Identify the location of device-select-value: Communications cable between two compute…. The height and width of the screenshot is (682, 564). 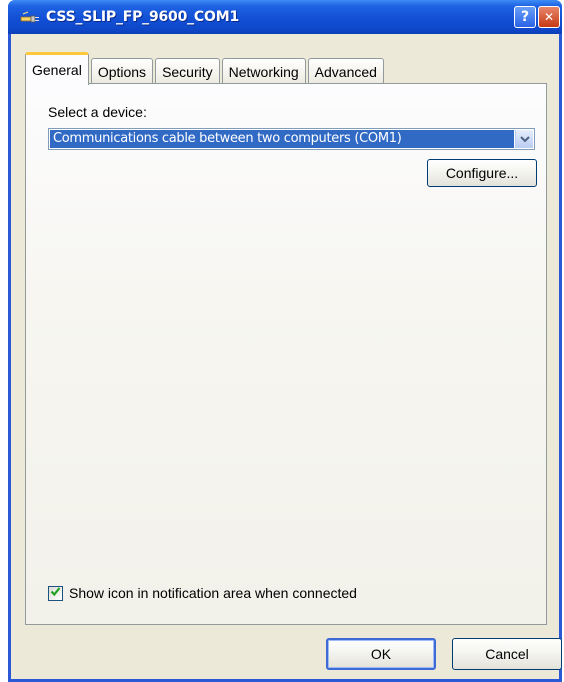
(282, 139).